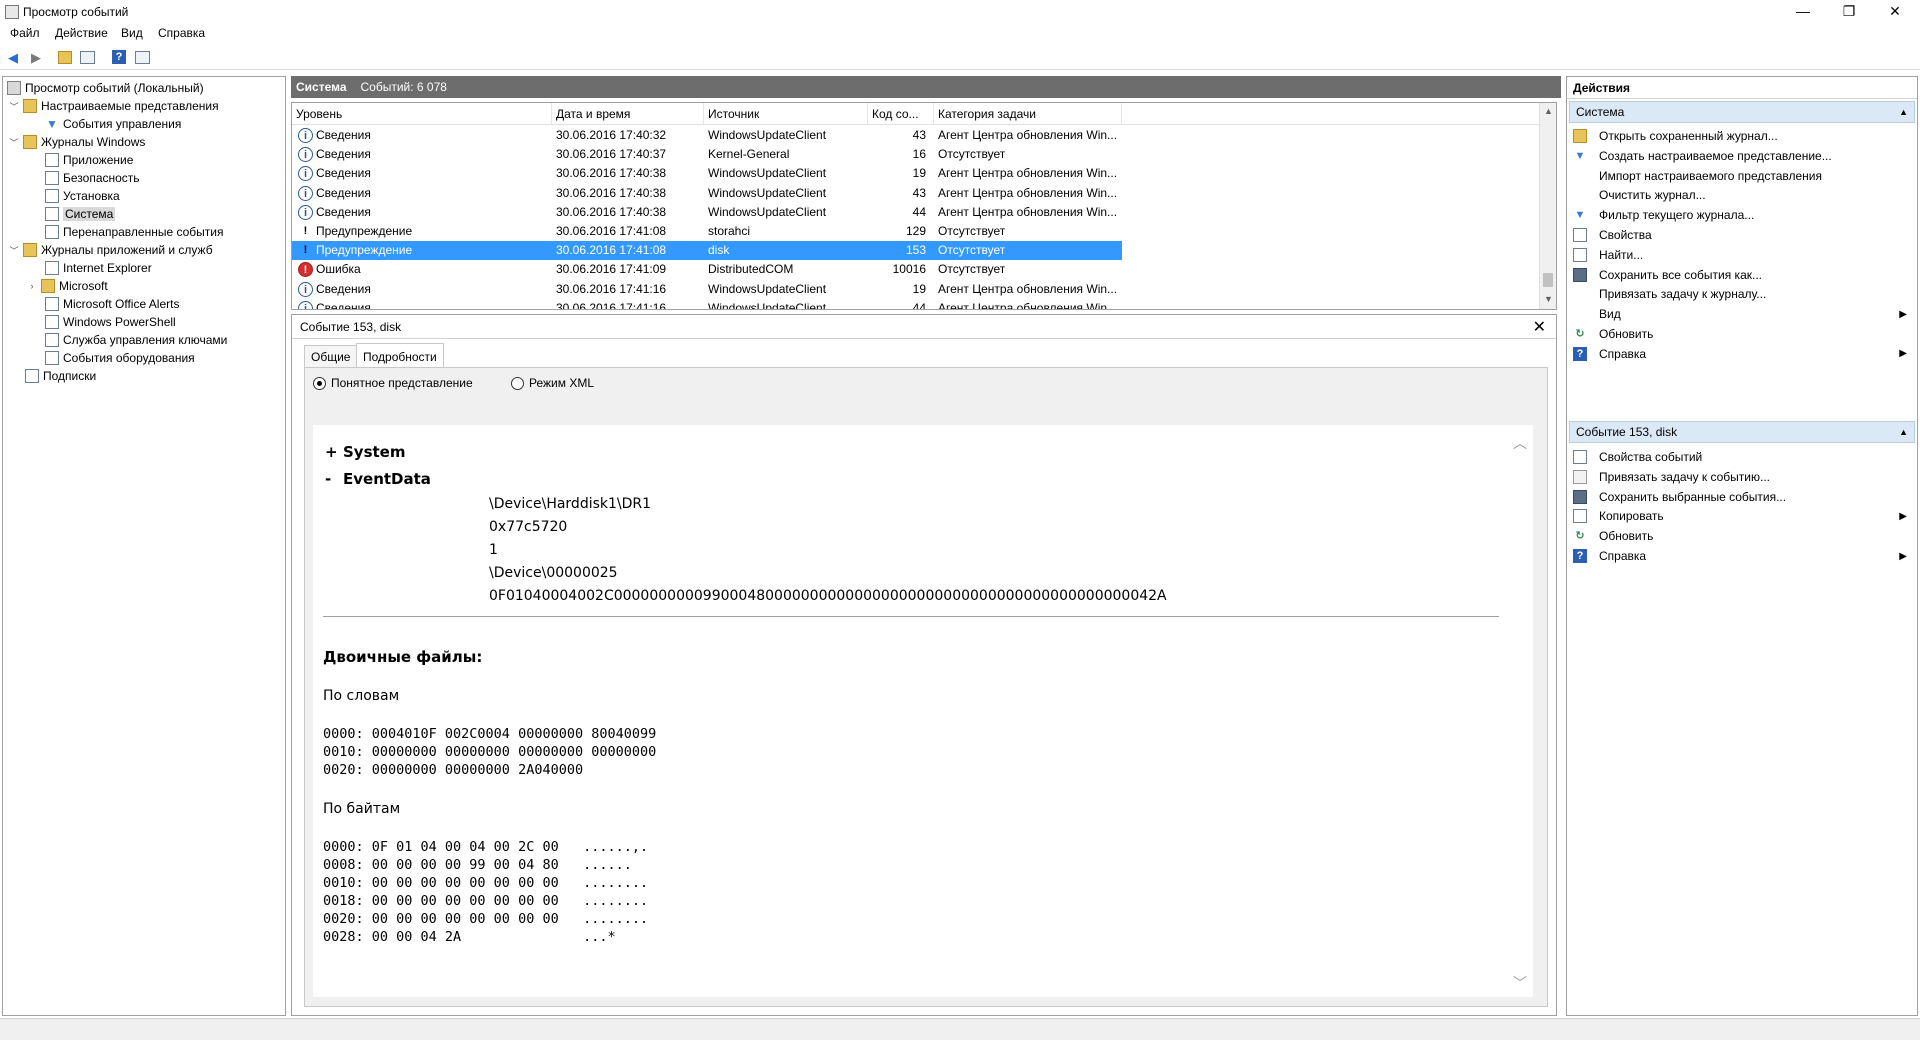  I want to click on tree-powershell: Windows PowerShell, so click(110, 322).